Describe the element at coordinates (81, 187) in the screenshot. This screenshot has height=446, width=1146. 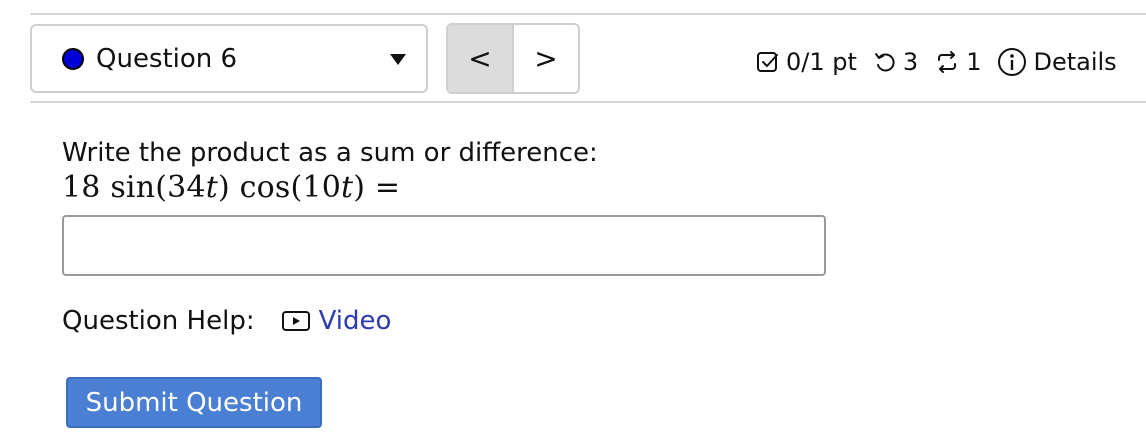
I see `math-coefficient: 18` at that location.